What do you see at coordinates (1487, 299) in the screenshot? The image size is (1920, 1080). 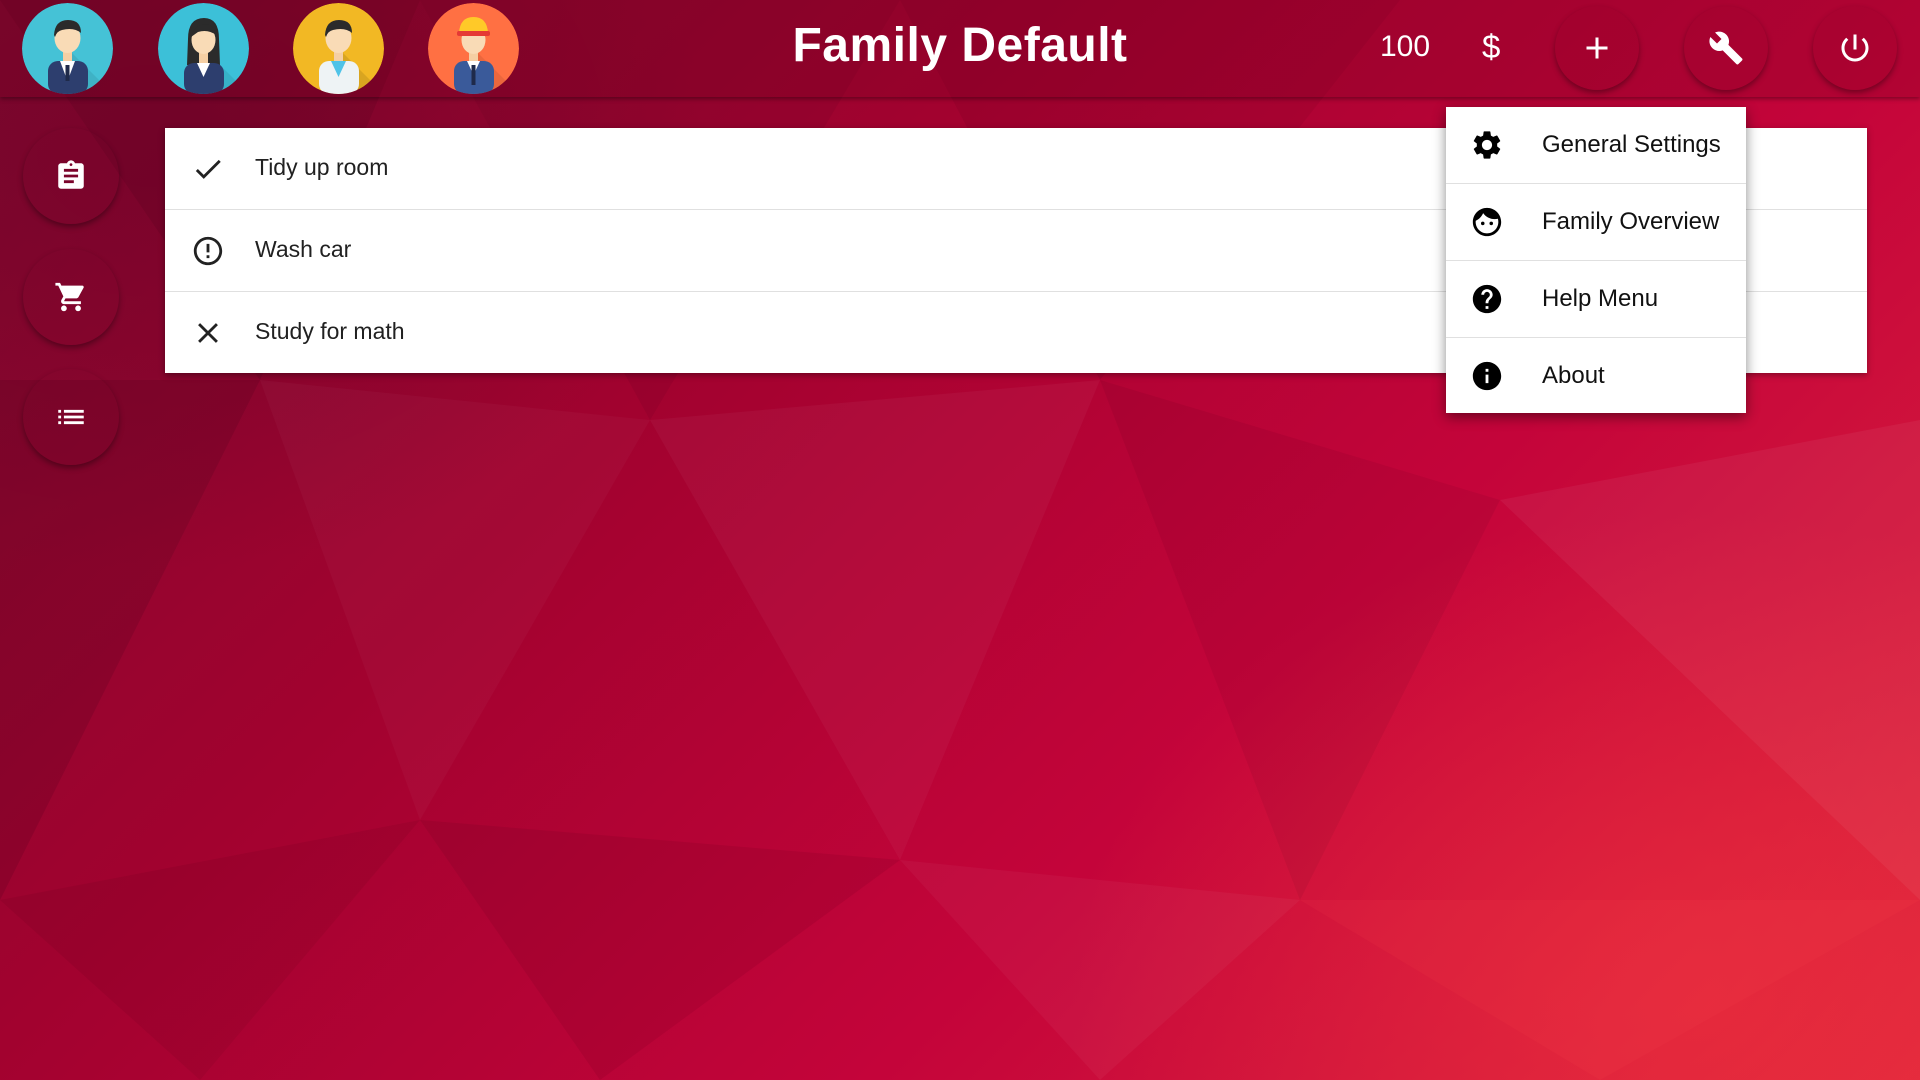 I see `help-circle-icon` at bounding box center [1487, 299].